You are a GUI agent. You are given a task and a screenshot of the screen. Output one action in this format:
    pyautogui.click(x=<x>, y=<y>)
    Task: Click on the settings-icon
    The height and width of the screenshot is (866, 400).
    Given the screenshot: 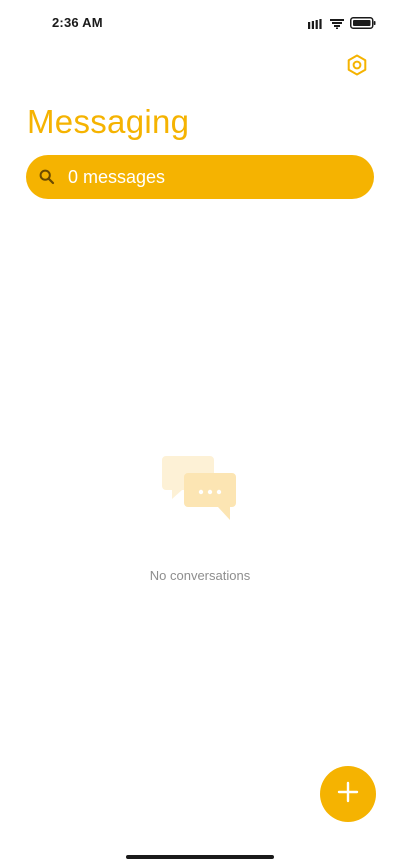 What is the action you would take?
    pyautogui.click(x=357, y=67)
    